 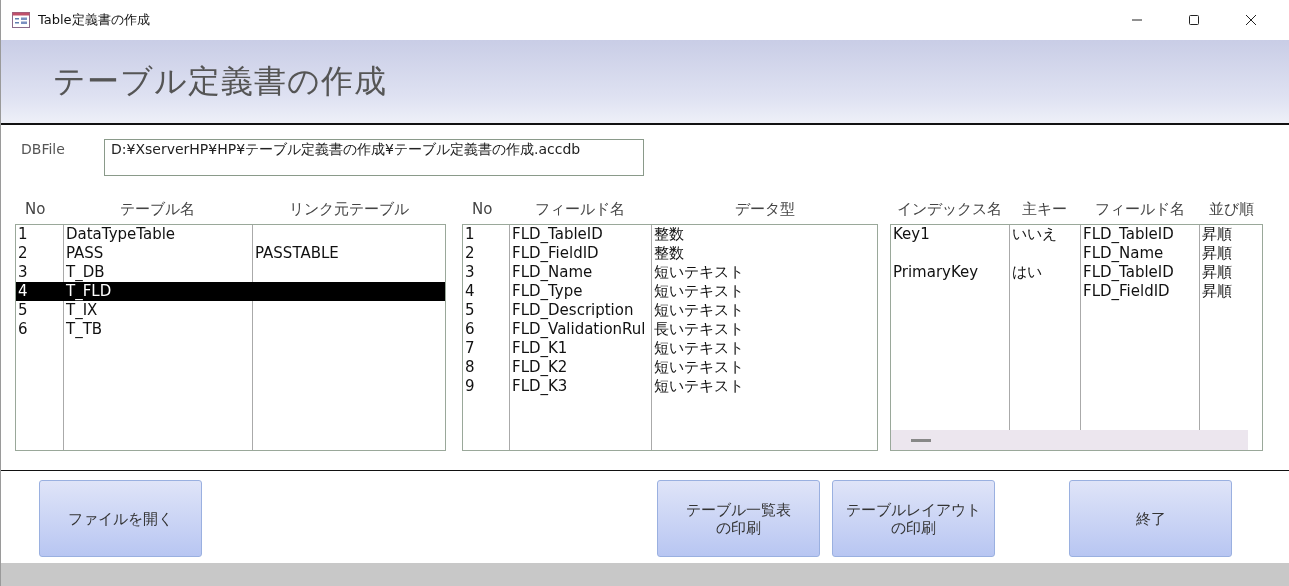 What do you see at coordinates (699, 329) in the screenshot?
I see `table-cell-text: 長いテキスト` at bounding box center [699, 329].